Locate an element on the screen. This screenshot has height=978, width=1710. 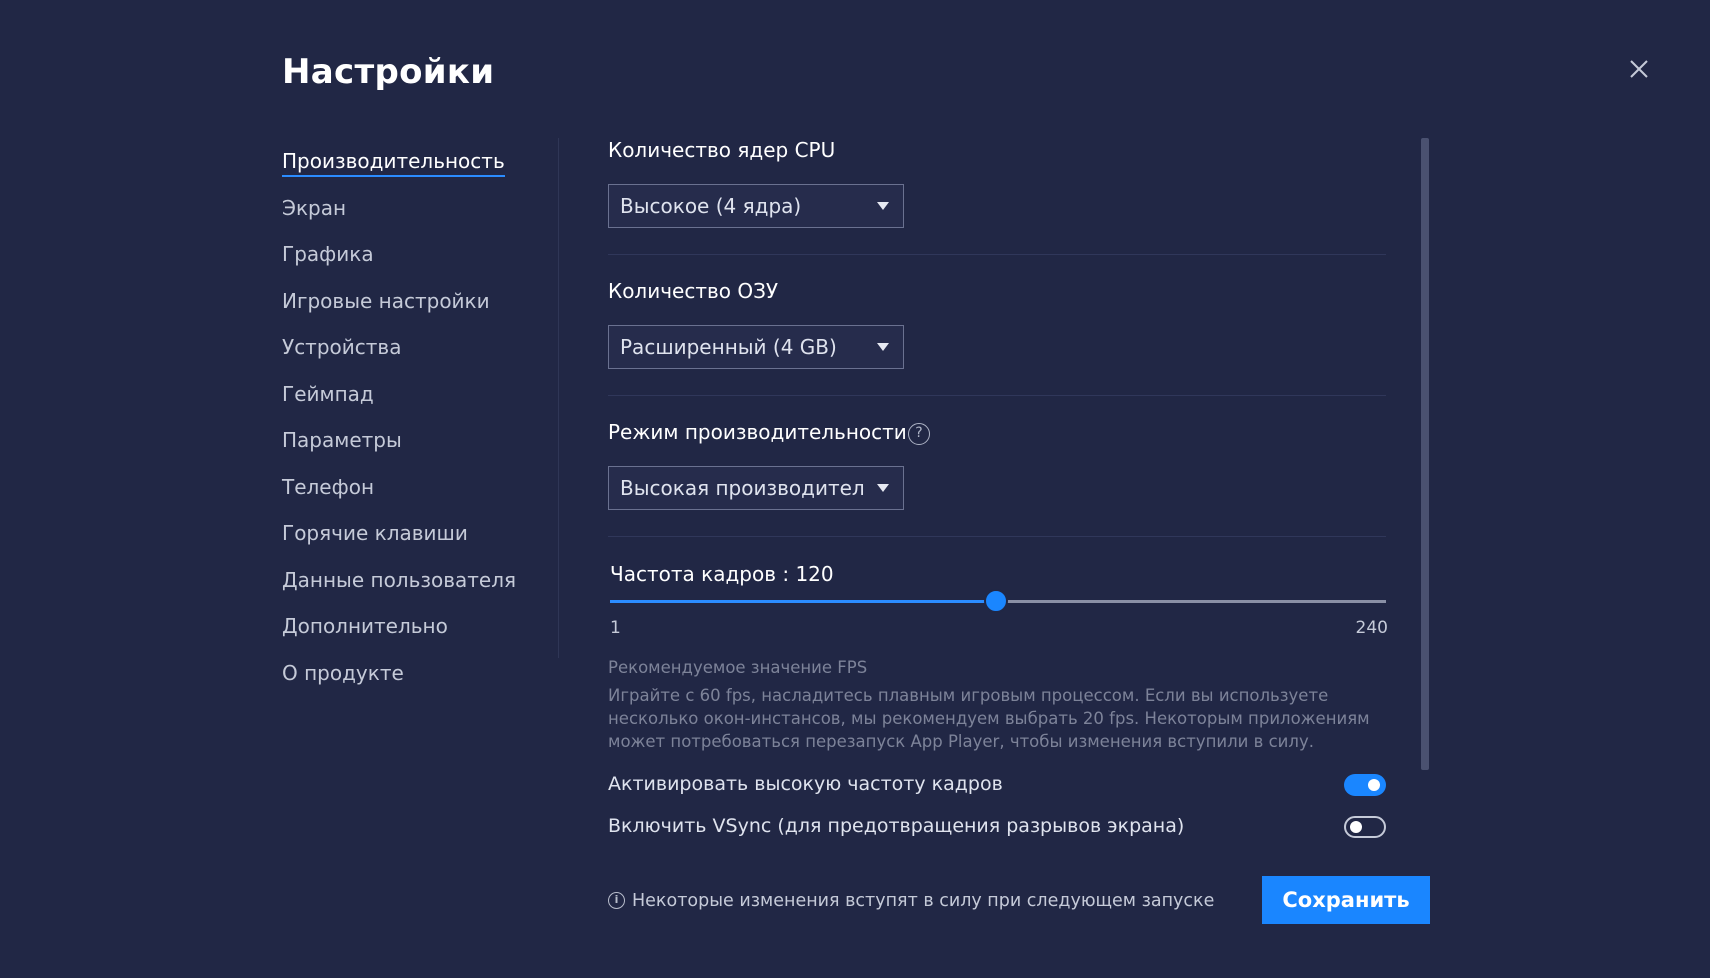
fps-label: Частота кадров : 120 is located at coordinates (722, 574).